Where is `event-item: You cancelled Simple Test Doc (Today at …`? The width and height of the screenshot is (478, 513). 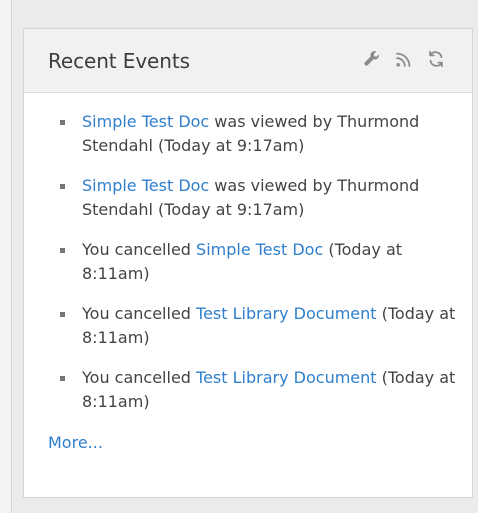
event-item: You cancelled Simple Test Doc (Today at … is located at coordinates (252, 262).